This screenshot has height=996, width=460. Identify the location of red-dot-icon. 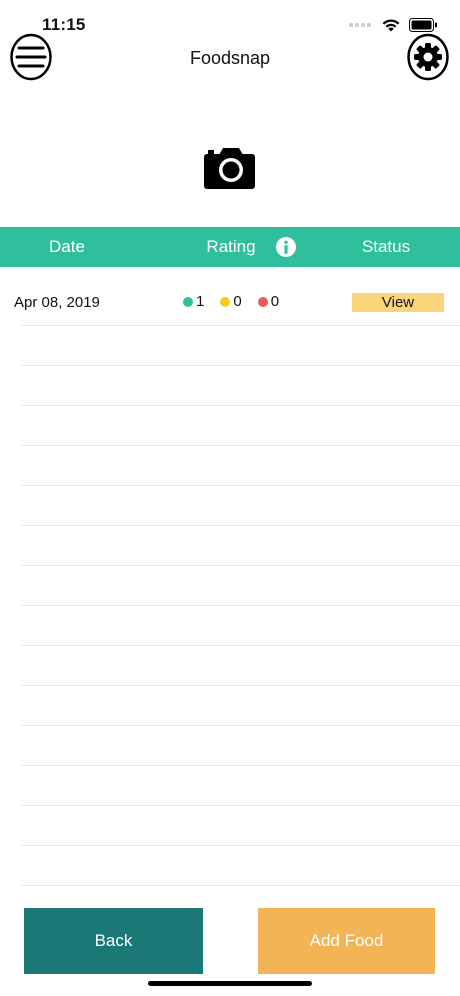
(262, 301).